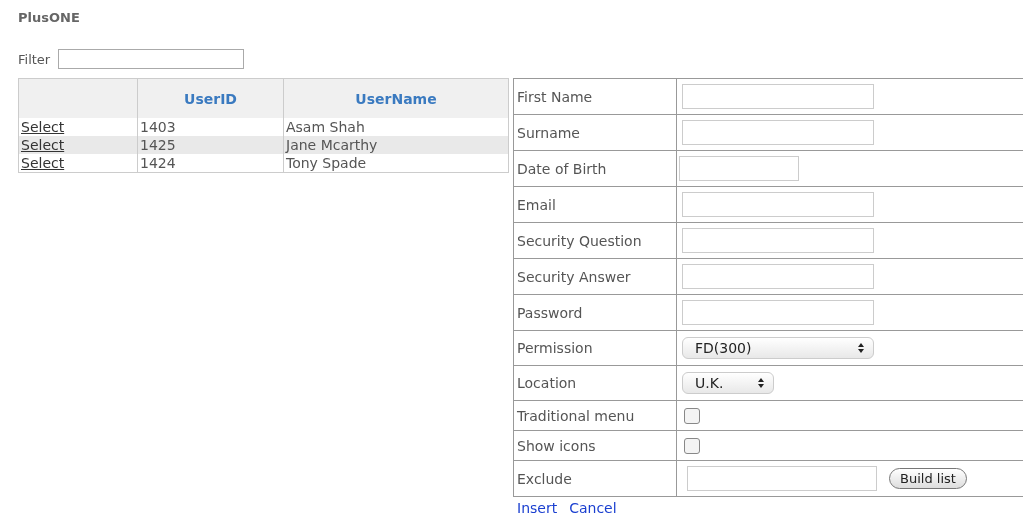  Describe the element at coordinates (728, 383) in the screenshot. I see `dropdown: U.K.` at that location.